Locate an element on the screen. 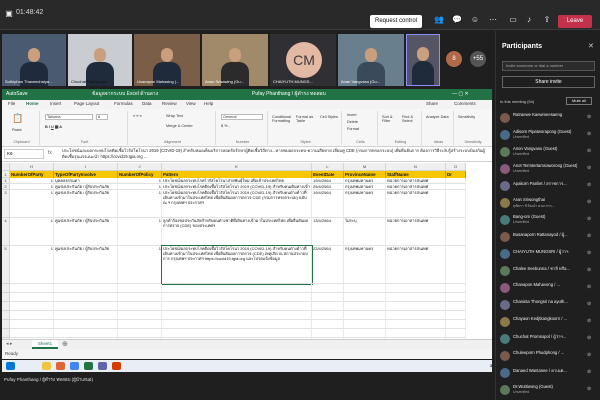 The height and width of the screenshot is (400, 600). paste-button: Paste is located at coordinates (17, 130).